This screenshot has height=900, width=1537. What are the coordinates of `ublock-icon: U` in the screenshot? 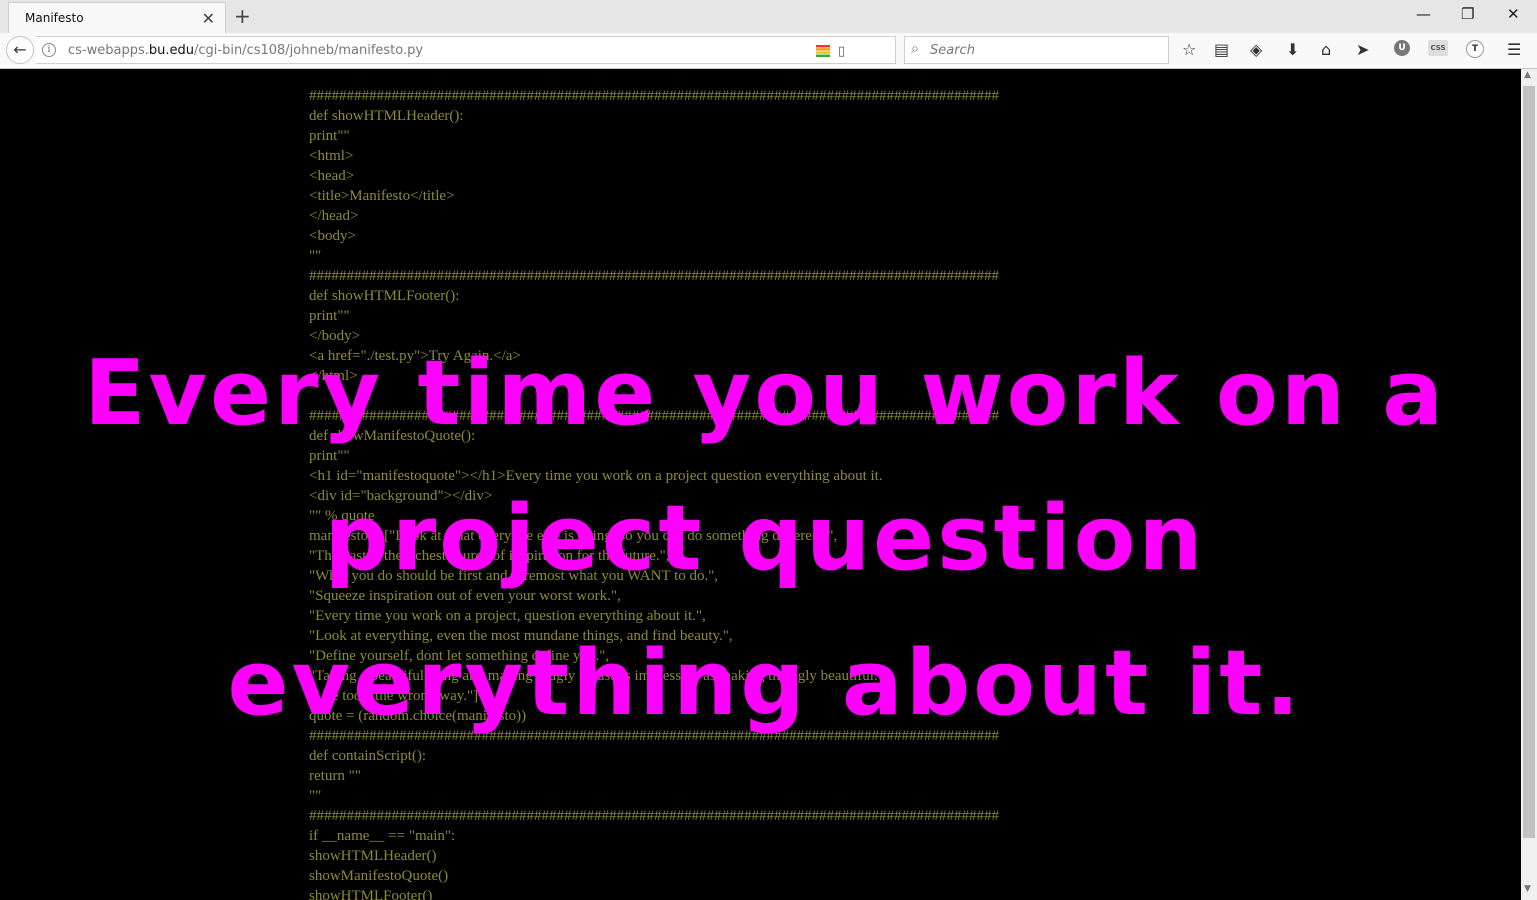 It's located at (1402, 48).